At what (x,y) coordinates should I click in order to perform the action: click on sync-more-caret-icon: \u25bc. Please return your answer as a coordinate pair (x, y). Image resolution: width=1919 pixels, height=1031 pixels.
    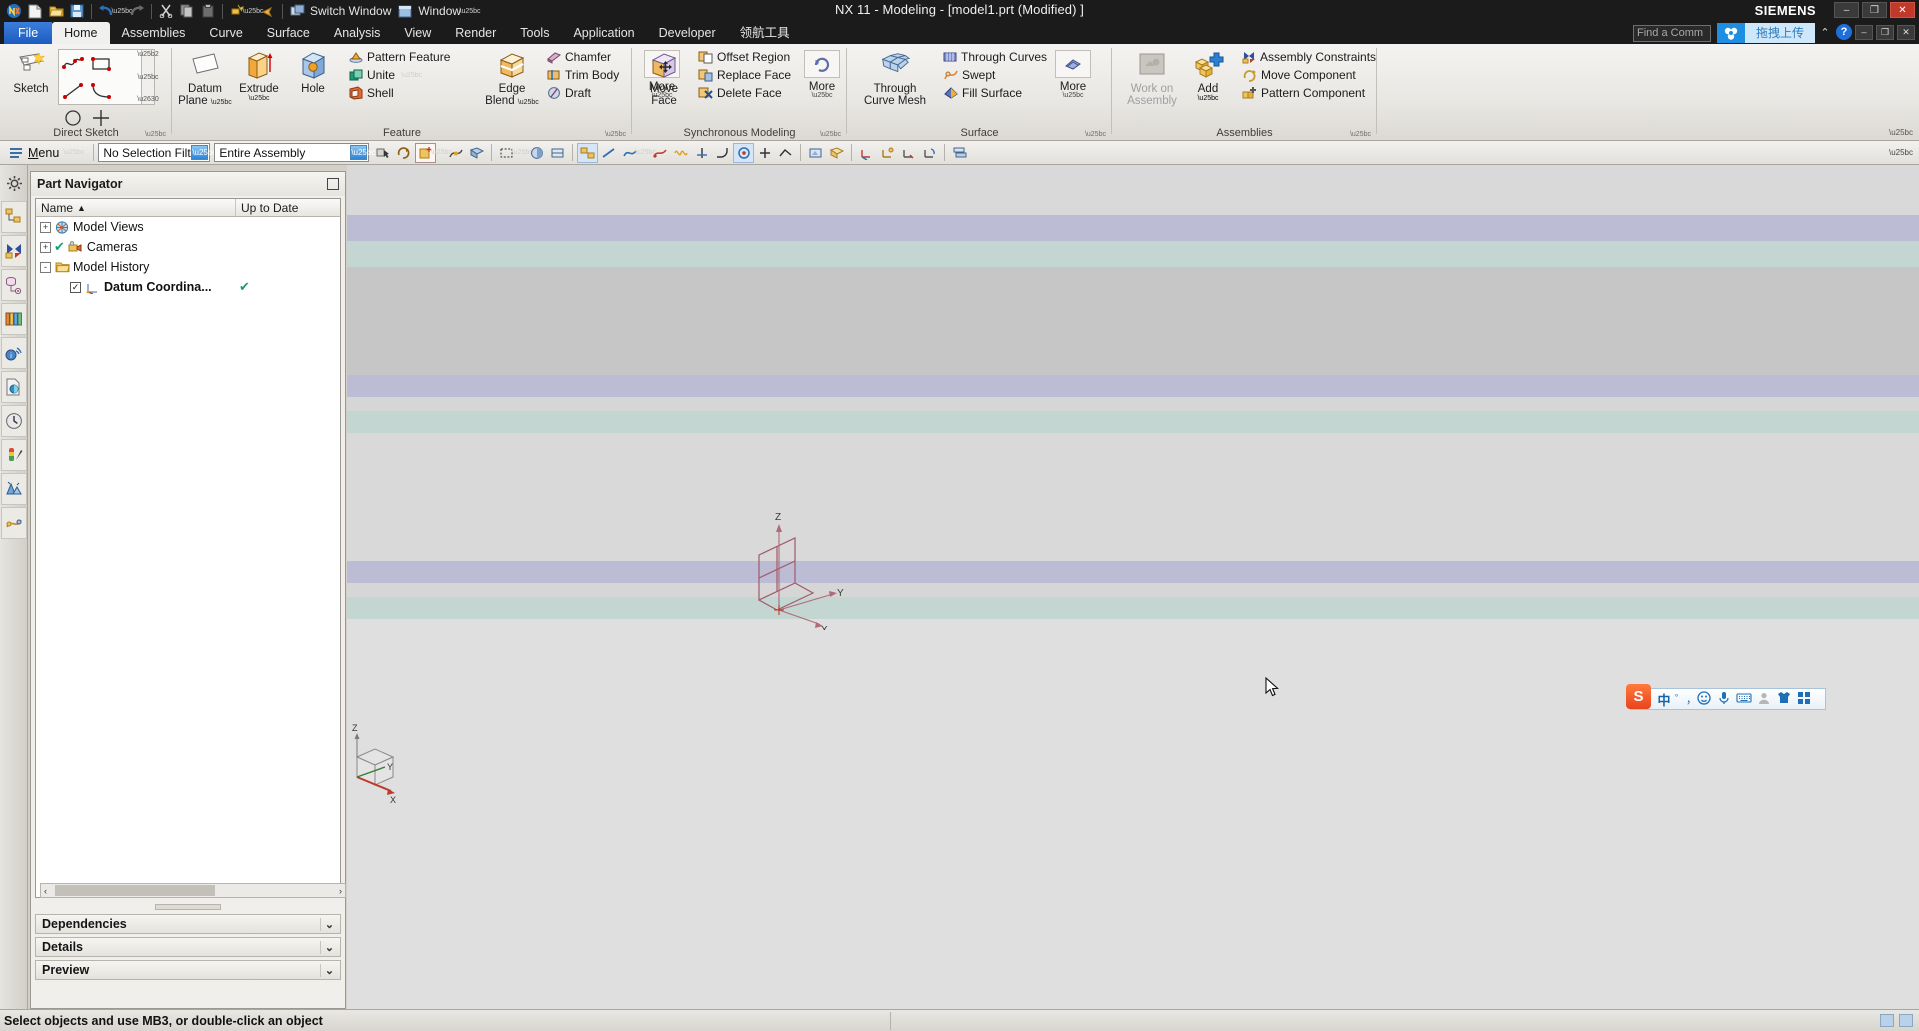
    Looking at the image, I should click on (821, 95).